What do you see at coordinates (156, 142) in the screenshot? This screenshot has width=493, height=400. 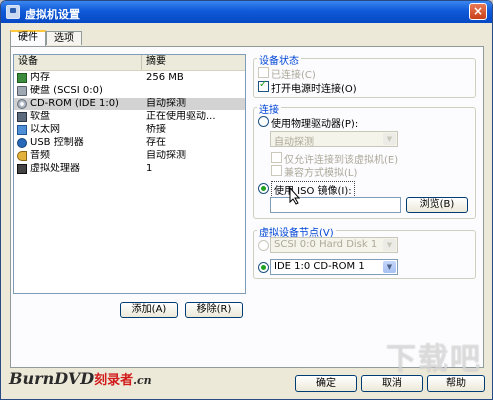 I see `device-summary: 存在` at bounding box center [156, 142].